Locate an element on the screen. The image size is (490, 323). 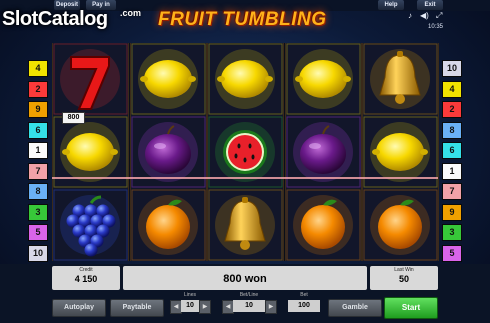
win-message: 800 won is located at coordinates (245, 279).